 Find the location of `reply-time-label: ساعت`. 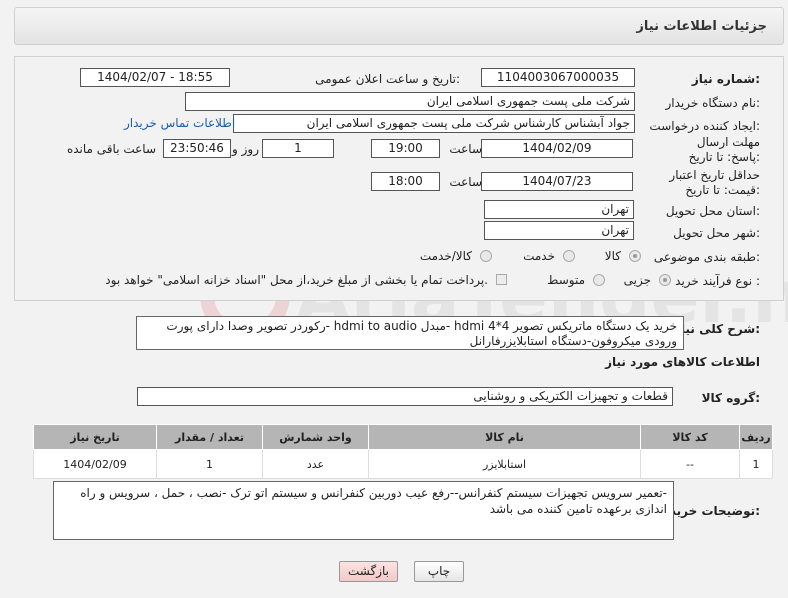

reply-time-label: ساعت is located at coordinates (465, 149).